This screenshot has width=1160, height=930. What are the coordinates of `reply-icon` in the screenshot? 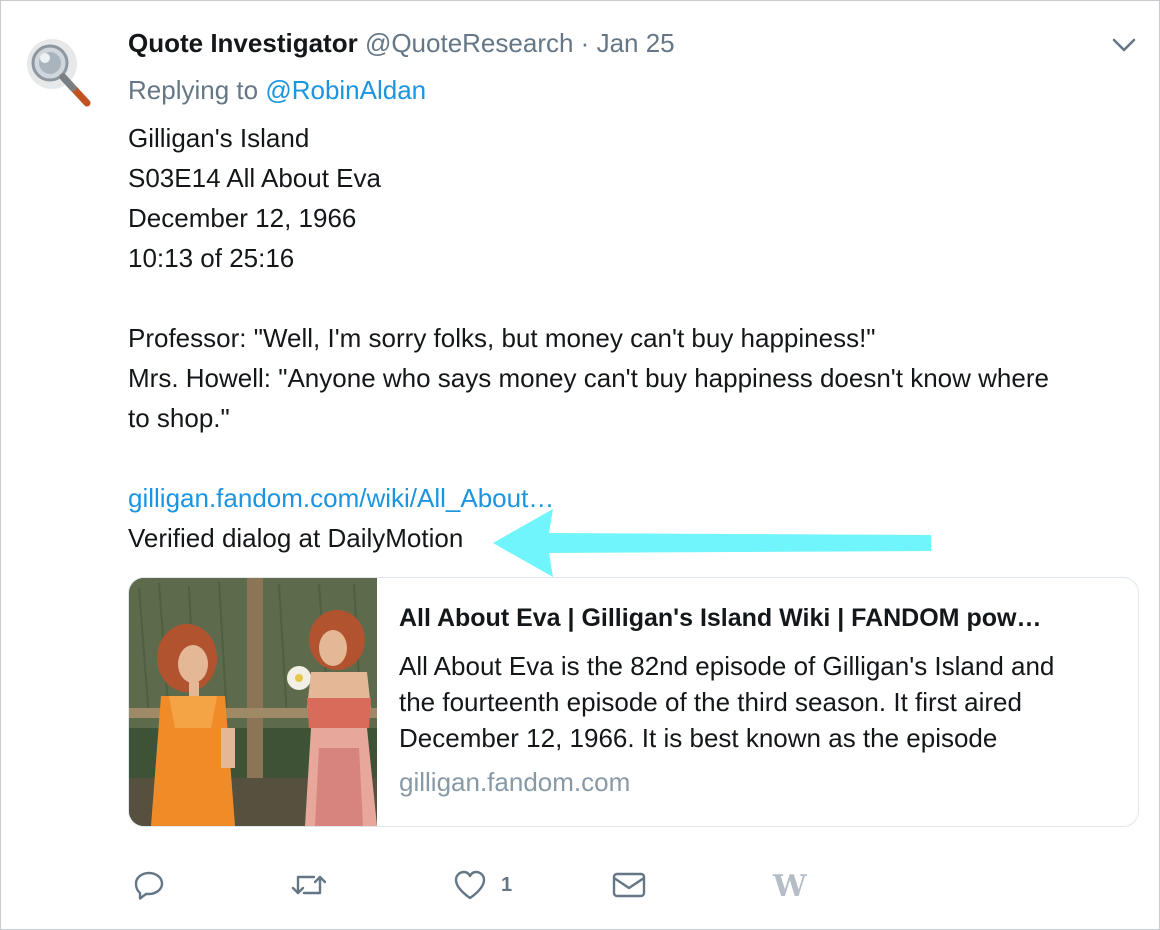 It's located at (149, 885).